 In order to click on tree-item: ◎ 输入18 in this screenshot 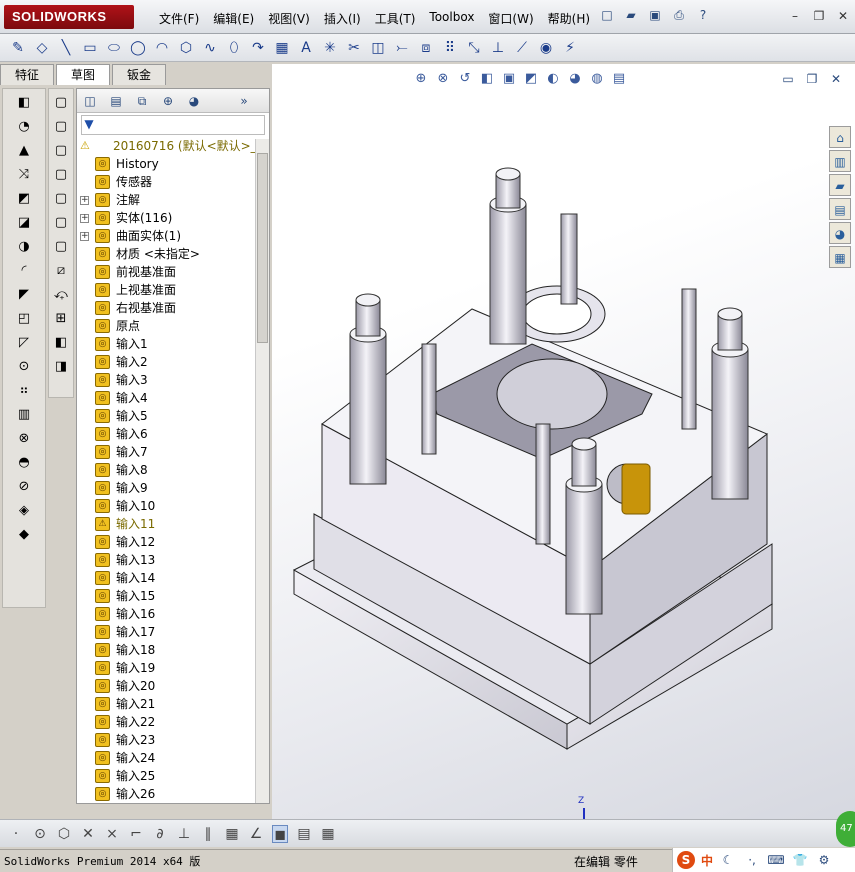, I will do `click(173, 650)`.